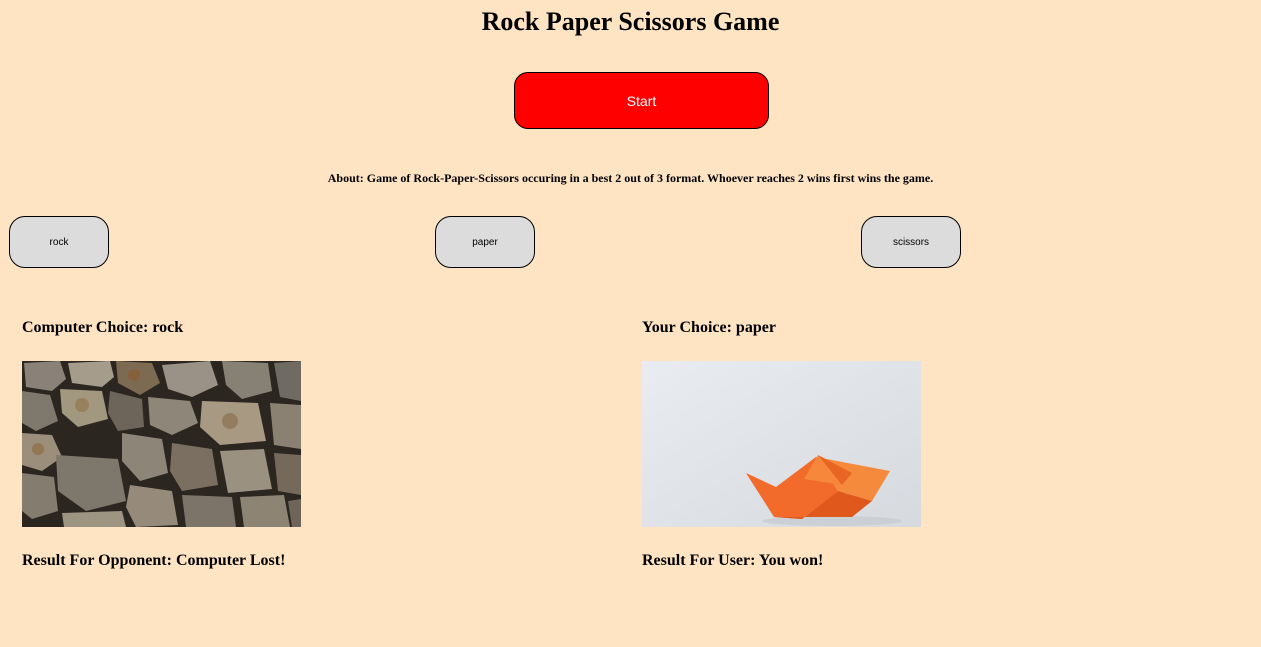 This screenshot has height=647, width=1261. Describe the element at coordinates (709, 327) in the screenshot. I see `user-choice-heading: Your Choice: paper` at that location.